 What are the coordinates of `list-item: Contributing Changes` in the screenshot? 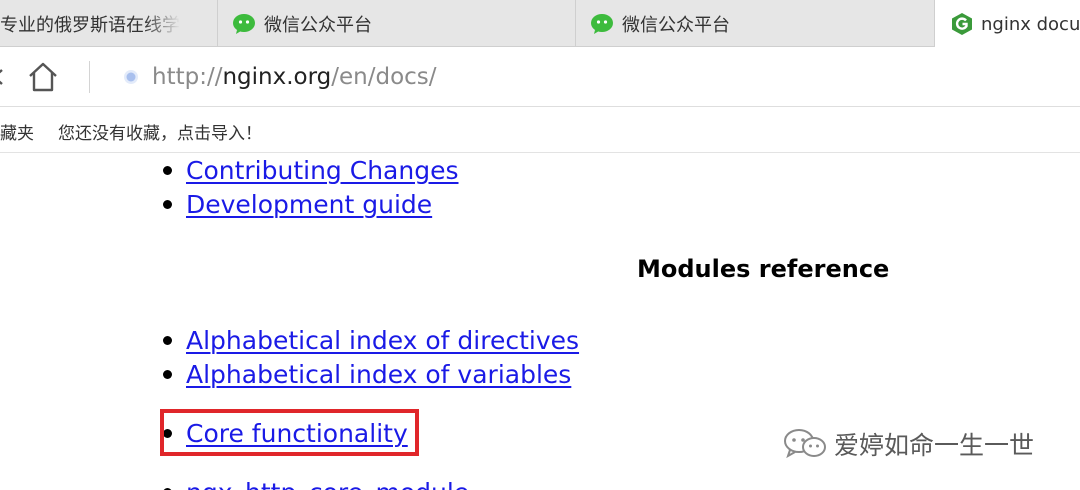 It's located at (309, 170).